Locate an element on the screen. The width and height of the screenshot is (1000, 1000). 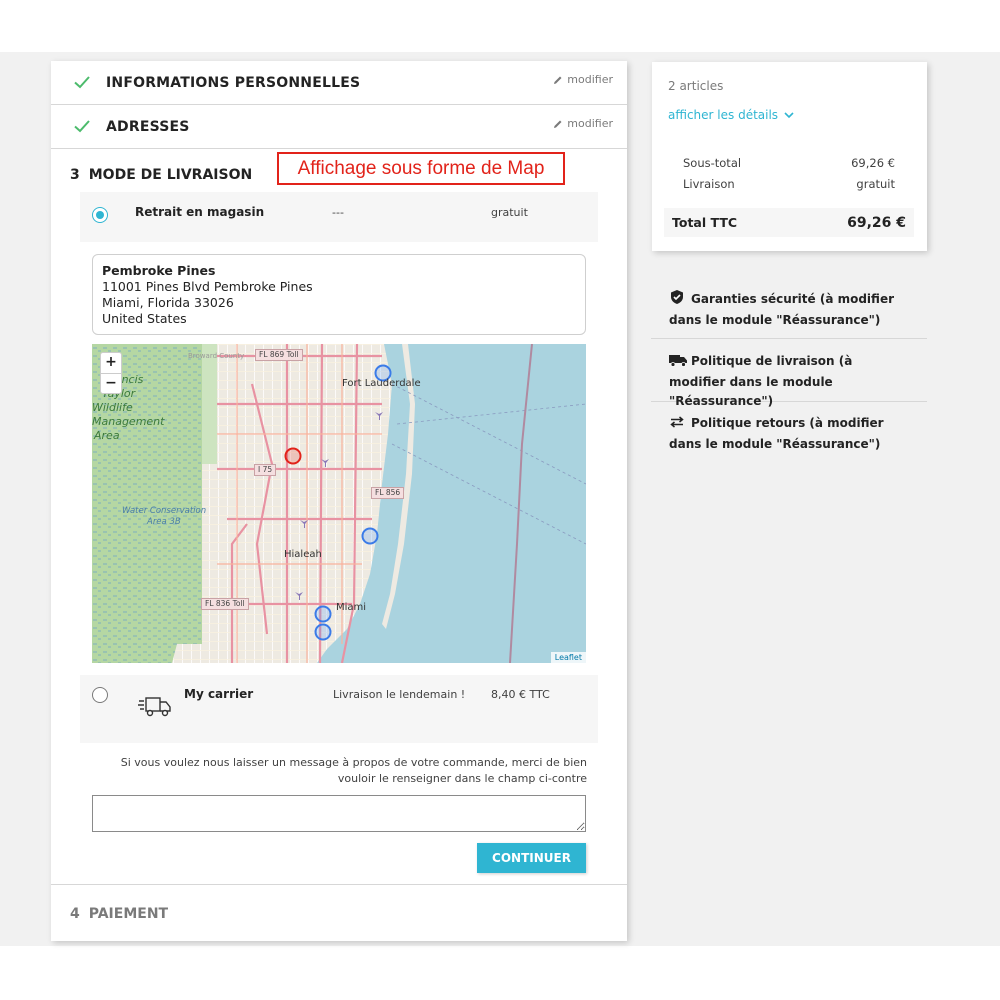
show-details-label: afficher les détails is located at coordinates (723, 115).